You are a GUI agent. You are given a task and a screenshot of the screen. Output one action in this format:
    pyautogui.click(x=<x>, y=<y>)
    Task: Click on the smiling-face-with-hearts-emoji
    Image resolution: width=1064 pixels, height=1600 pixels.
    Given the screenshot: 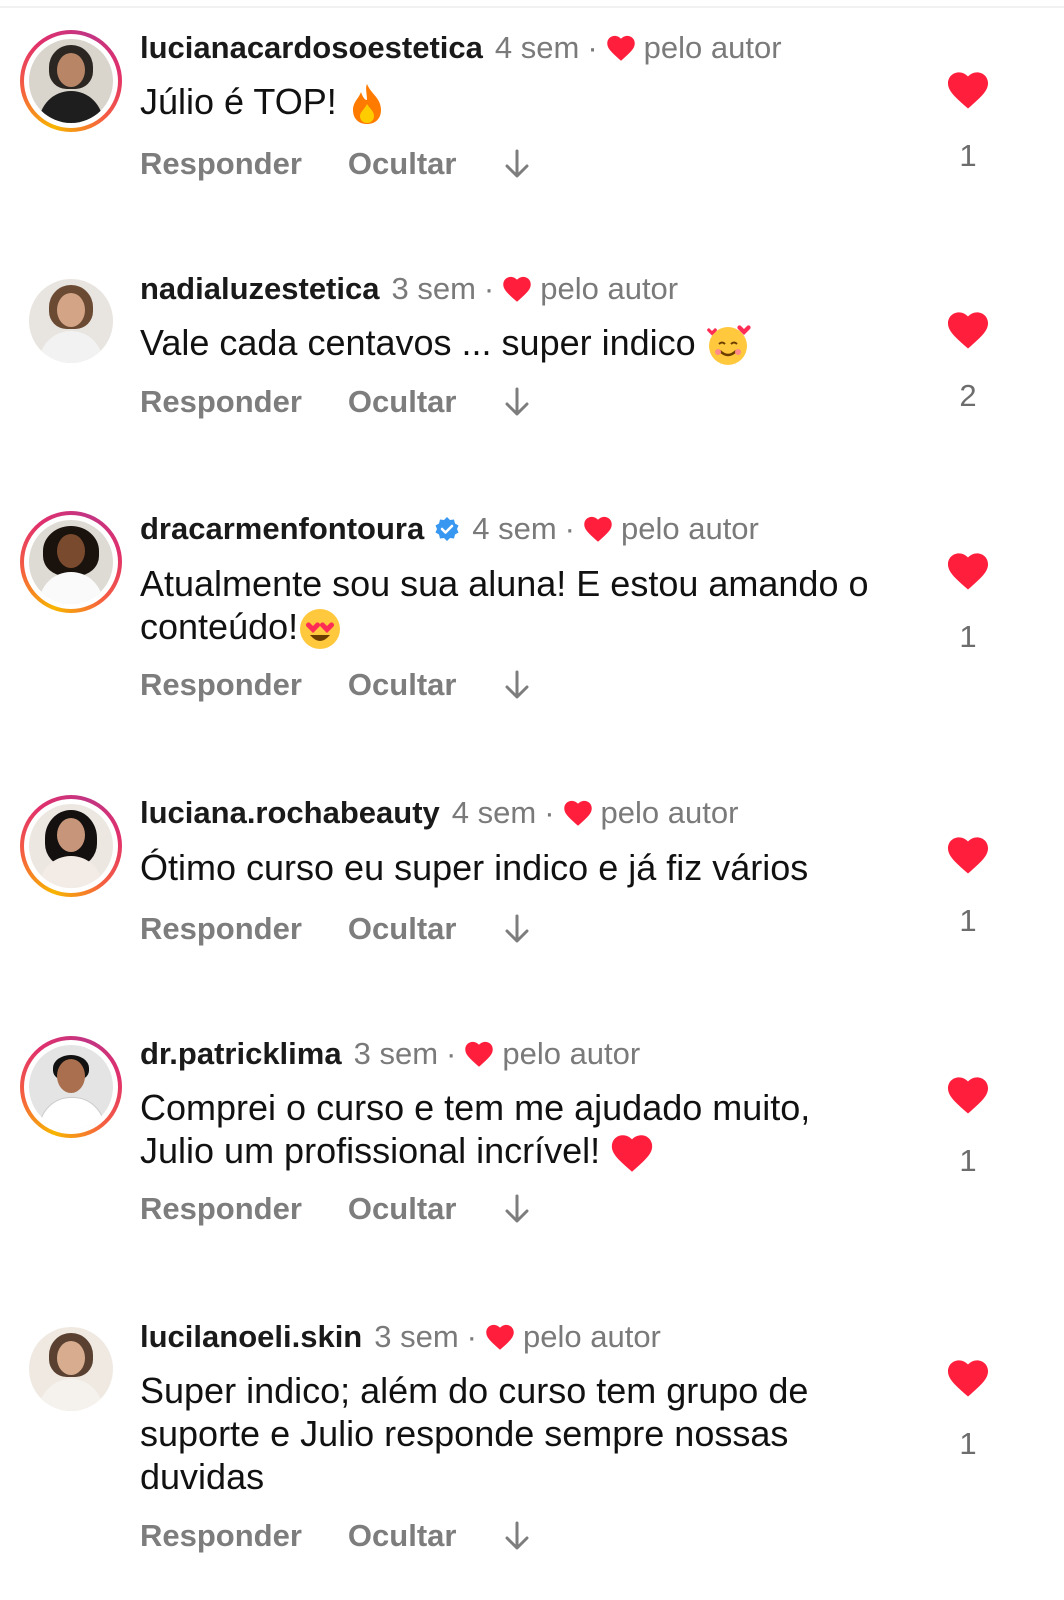 What is the action you would take?
    pyautogui.click(x=728, y=345)
    